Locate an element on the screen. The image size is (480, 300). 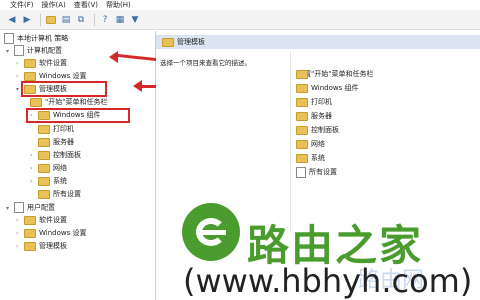
list-item-system: 系统 is located at coordinates (310, 158).